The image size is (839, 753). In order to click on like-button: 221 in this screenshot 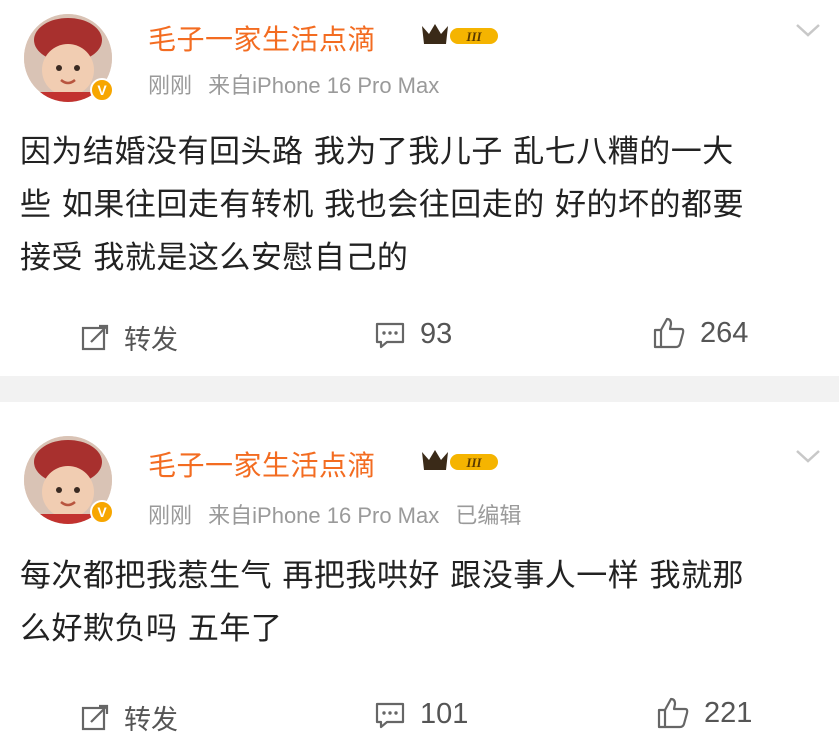, I will do `click(704, 713)`.